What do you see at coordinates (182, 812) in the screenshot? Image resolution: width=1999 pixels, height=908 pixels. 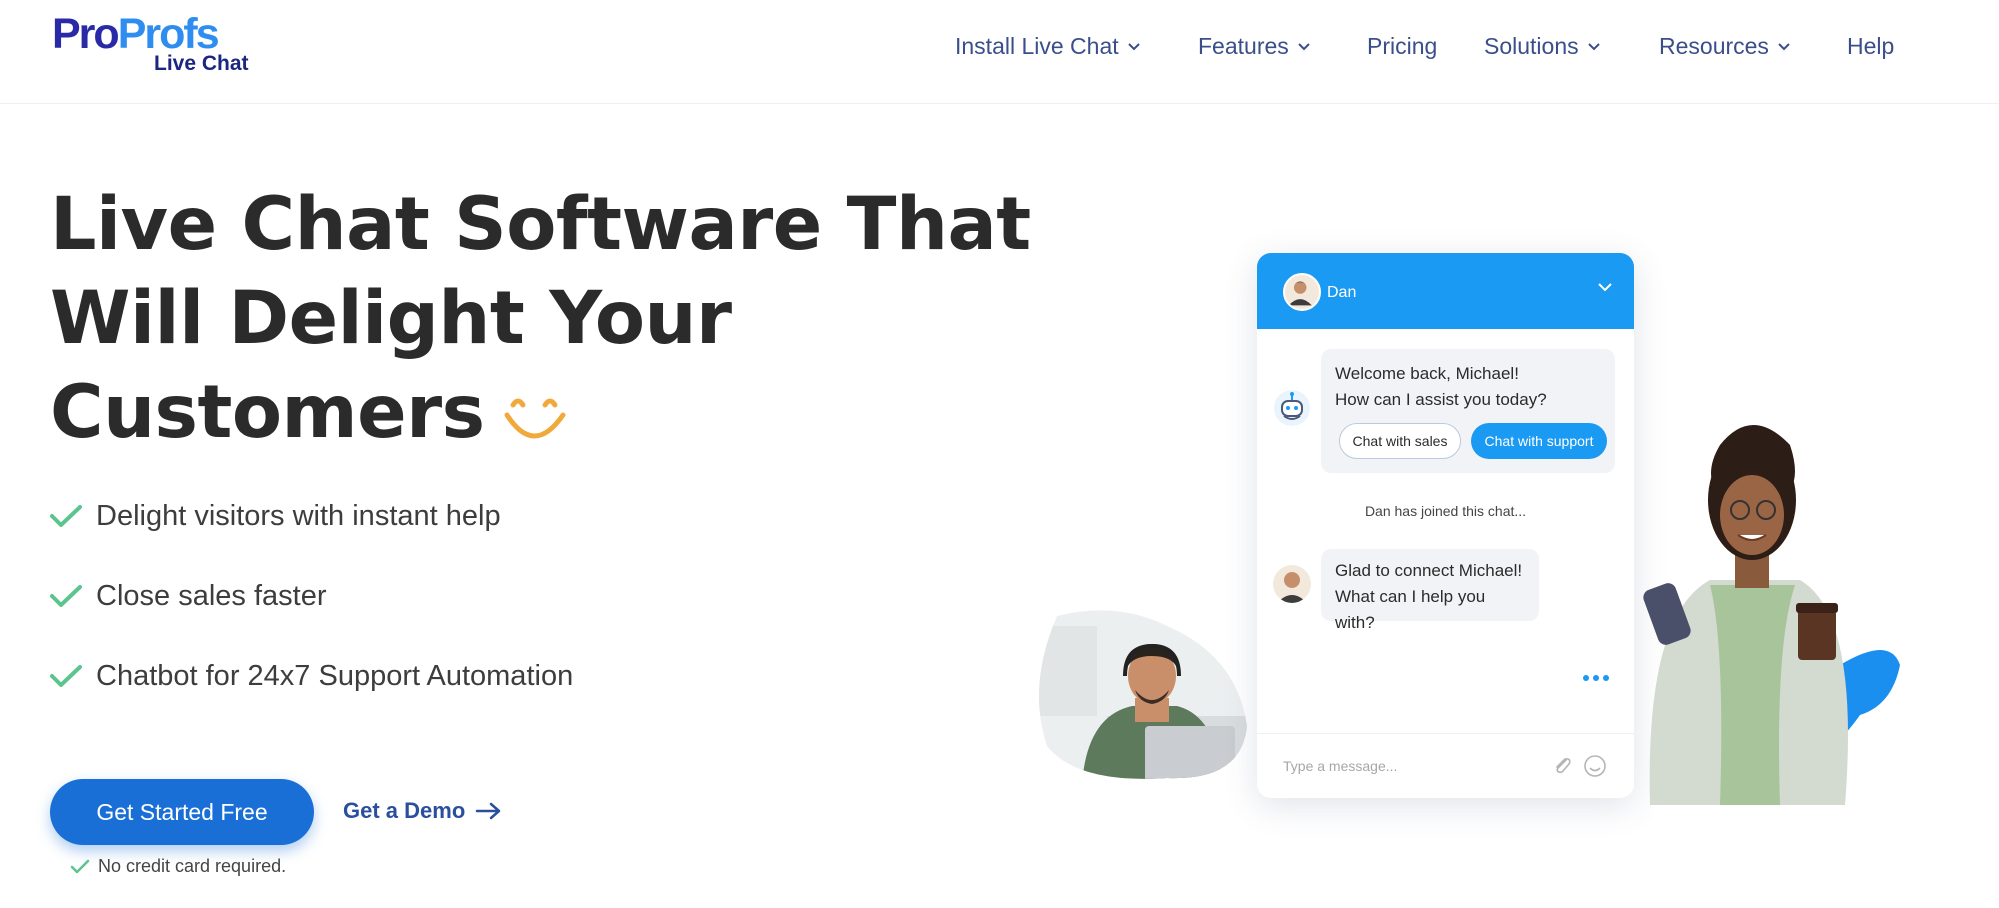 I see `get-started-free-button: Get Started Free` at bounding box center [182, 812].